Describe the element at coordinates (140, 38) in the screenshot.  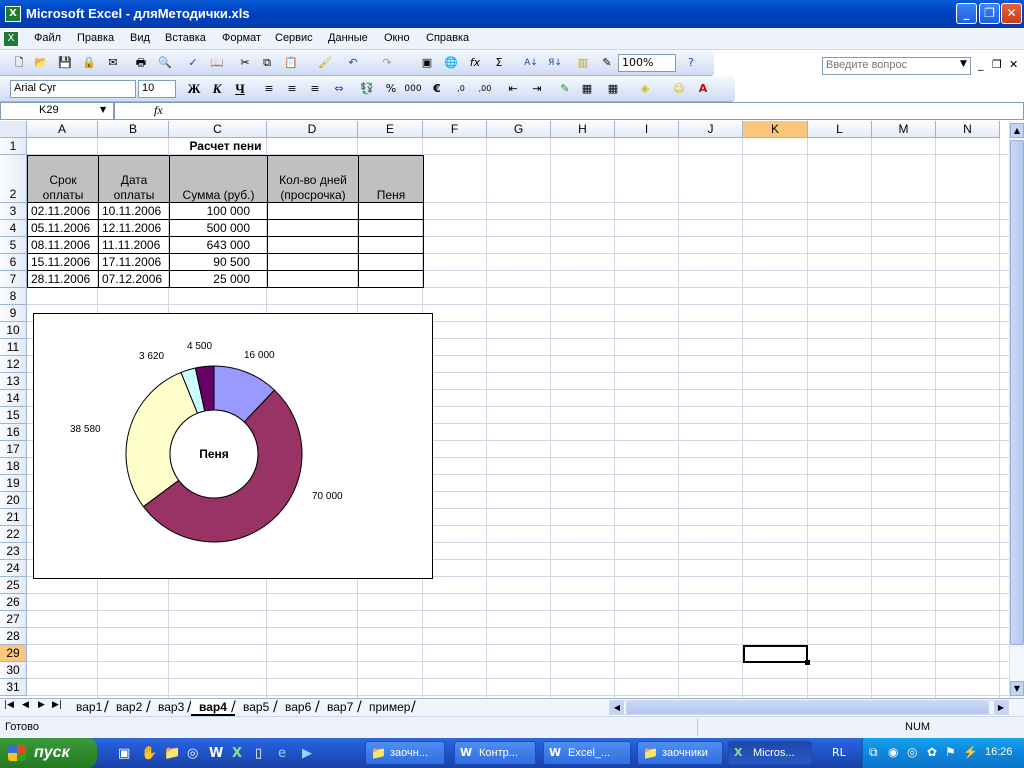
I see `menu-view: Вид` at that location.